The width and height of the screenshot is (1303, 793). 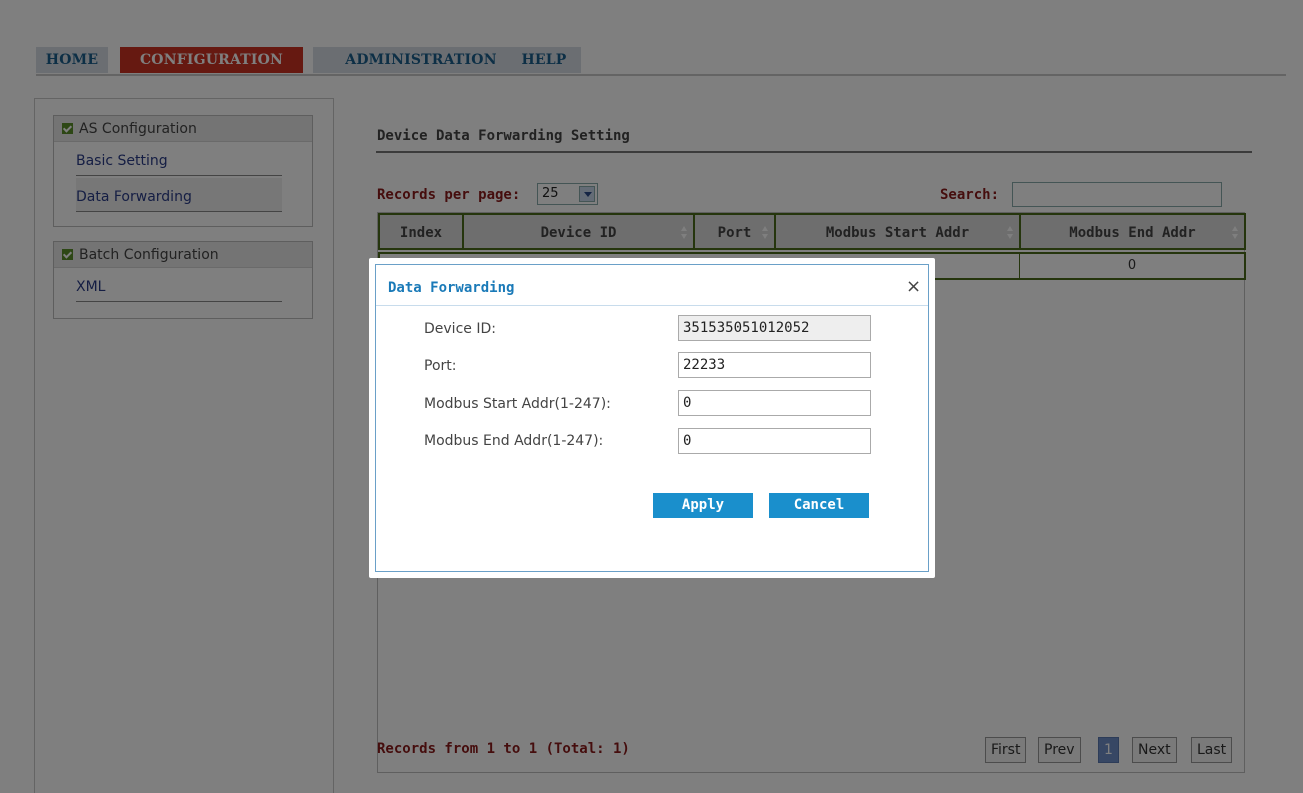 What do you see at coordinates (460, 329) in the screenshot?
I see `device-id-label: Device ID:` at bounding box center [460, 329].